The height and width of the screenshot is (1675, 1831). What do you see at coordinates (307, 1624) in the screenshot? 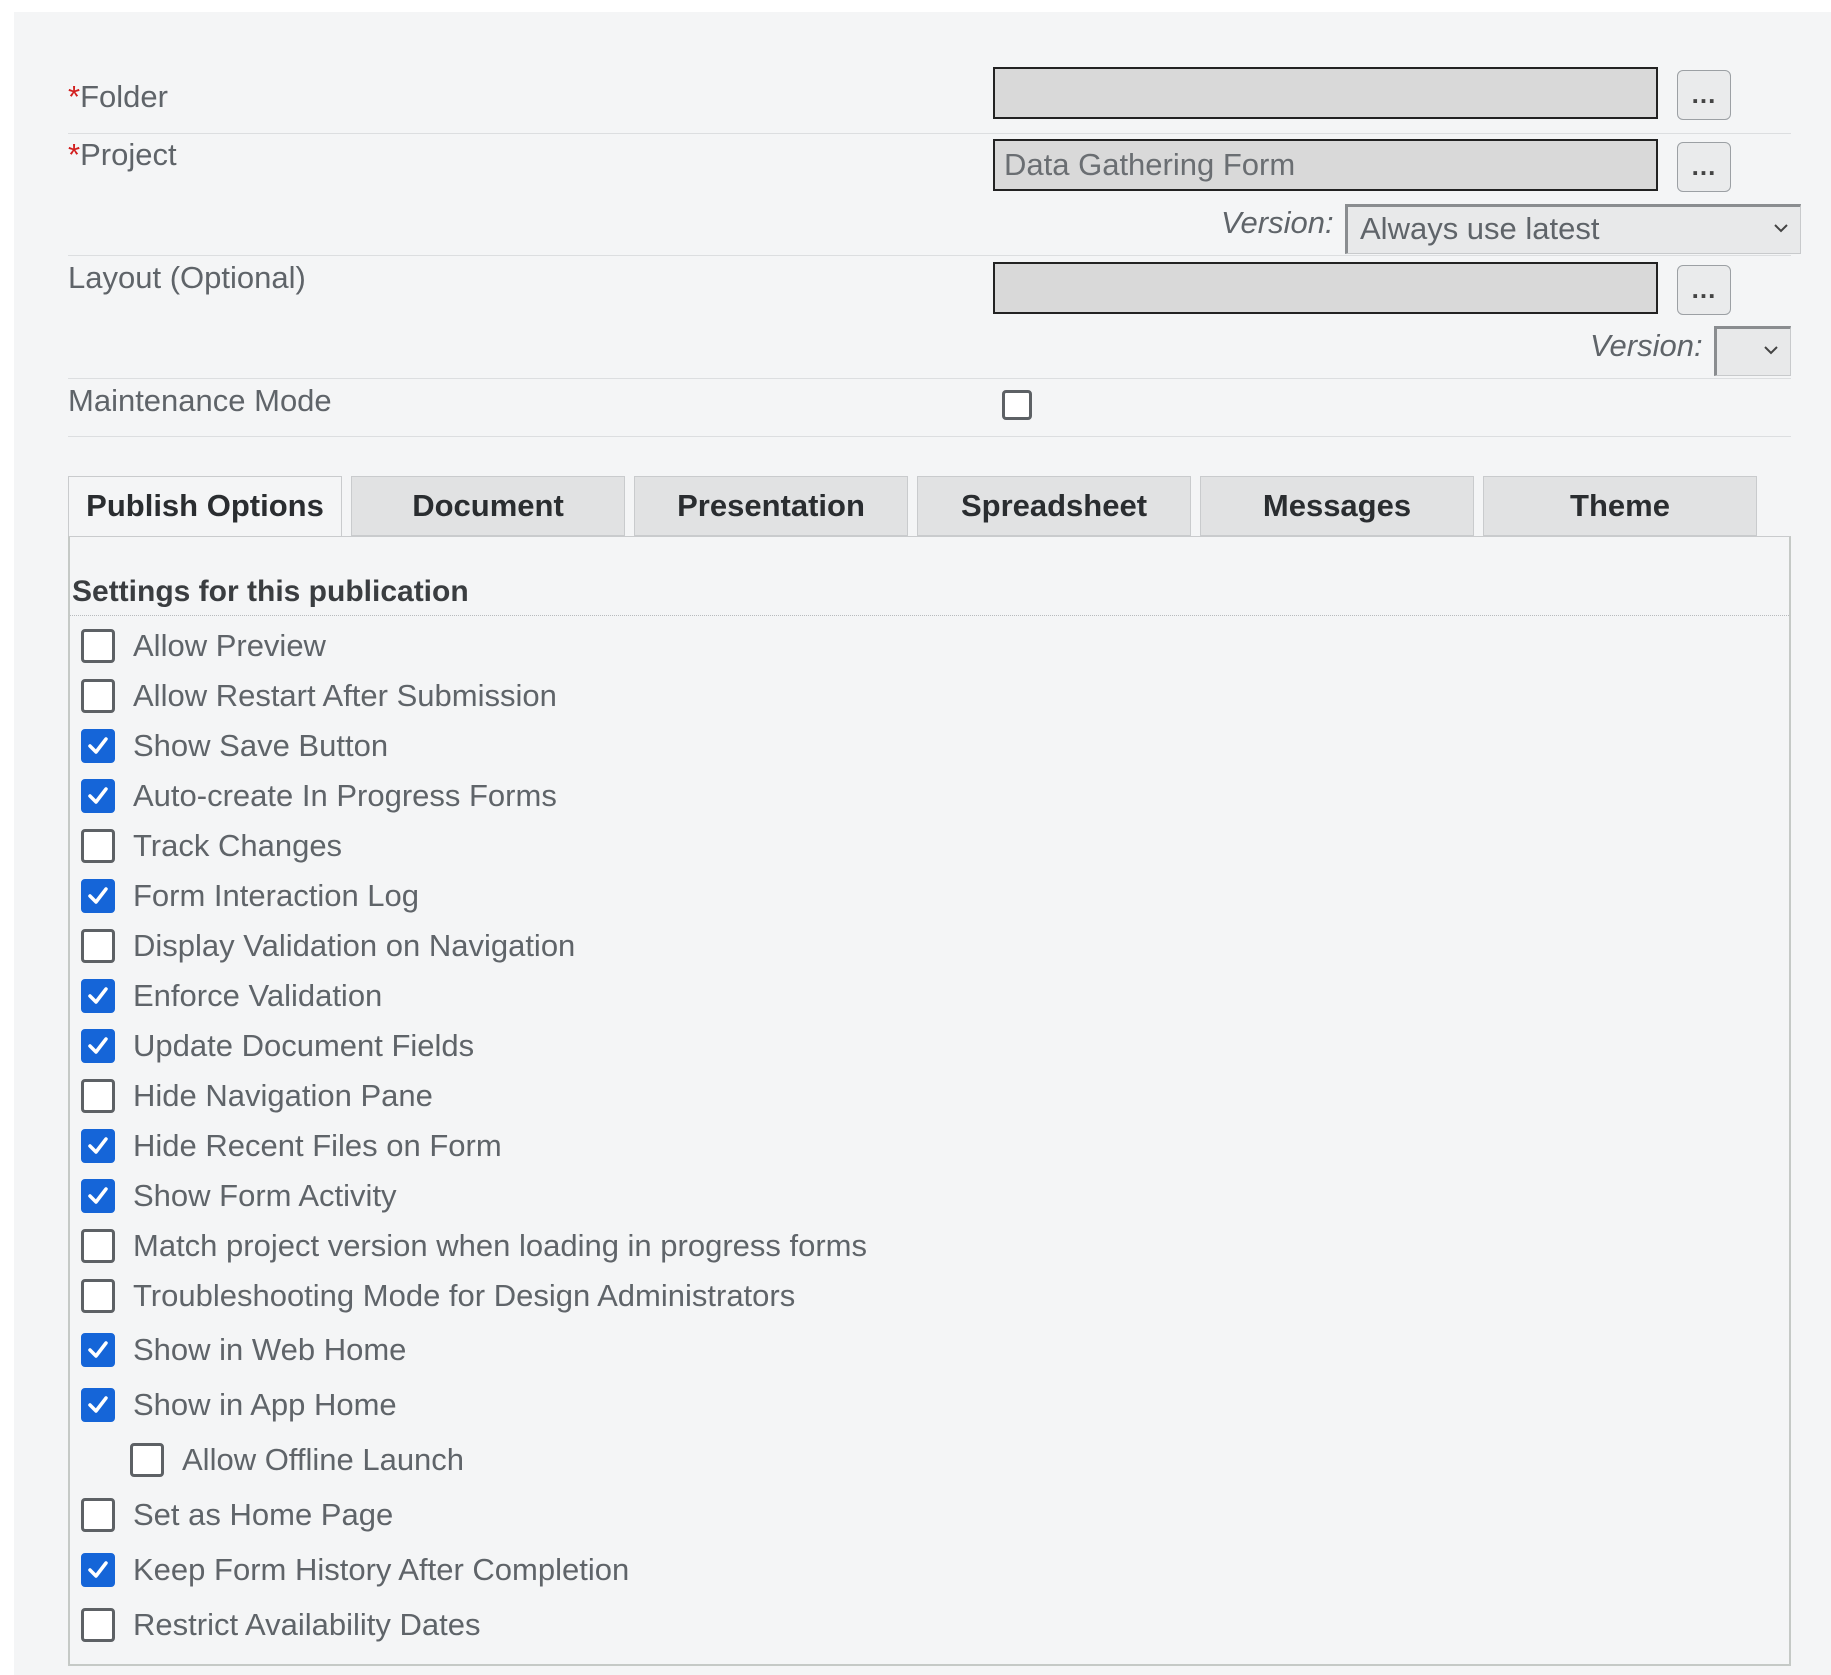
I see `option-label: Restrict Availability Dates` at bounding box center [307, 1624].